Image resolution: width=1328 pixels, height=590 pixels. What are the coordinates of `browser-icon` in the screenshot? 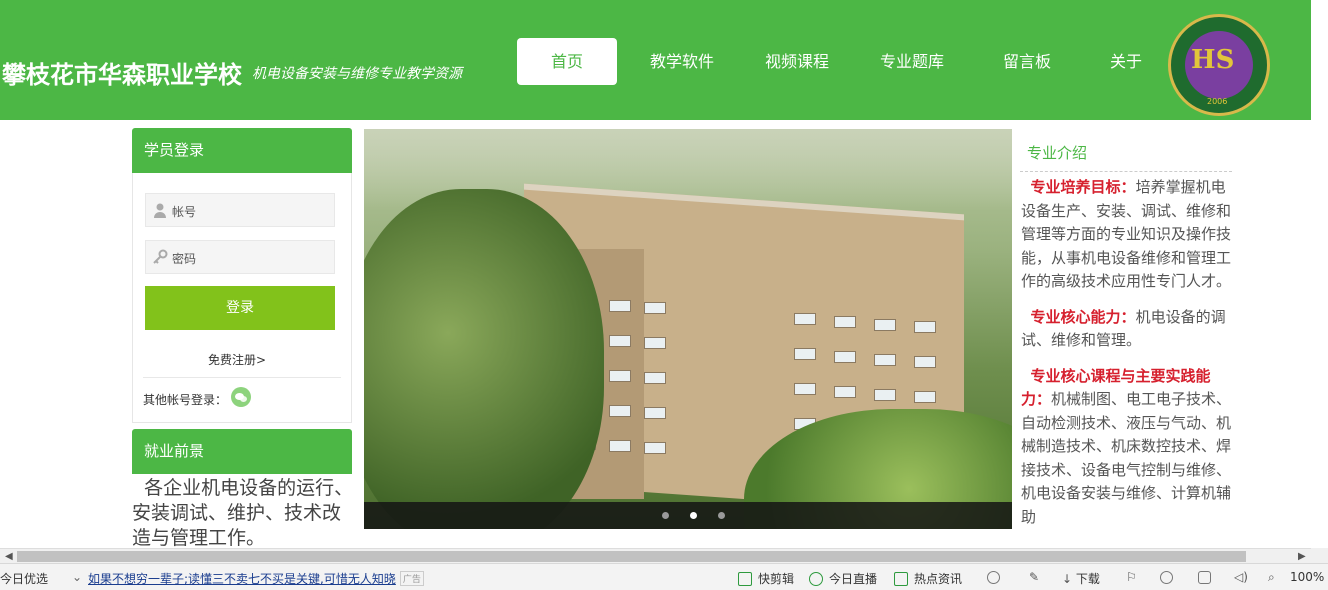 It's located at (1166, 577).